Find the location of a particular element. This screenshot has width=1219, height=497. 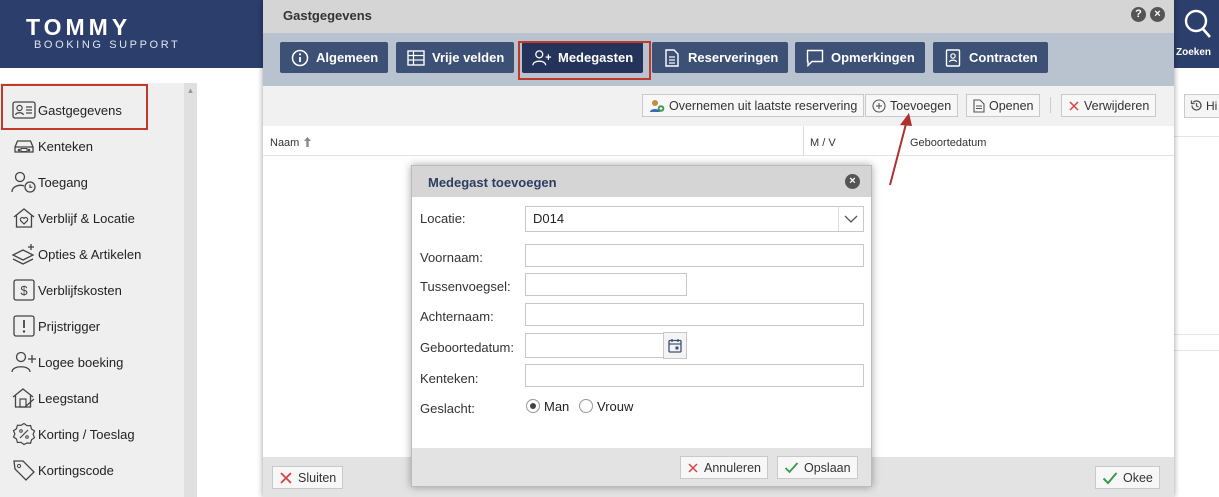

gender-man-radio is located at coordinates (533, 406).